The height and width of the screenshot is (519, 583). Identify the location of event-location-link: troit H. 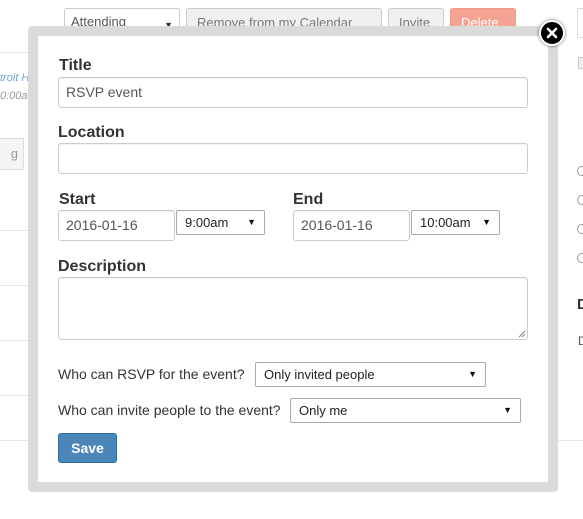
(14, 78).